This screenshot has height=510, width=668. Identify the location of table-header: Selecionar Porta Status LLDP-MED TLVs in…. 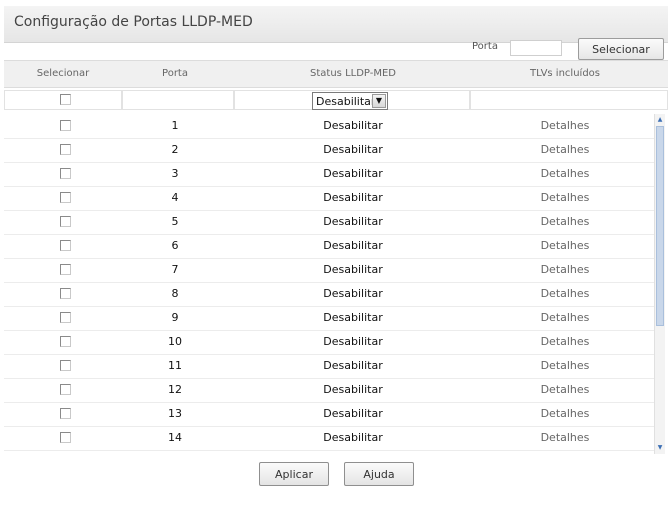
(336, 74).